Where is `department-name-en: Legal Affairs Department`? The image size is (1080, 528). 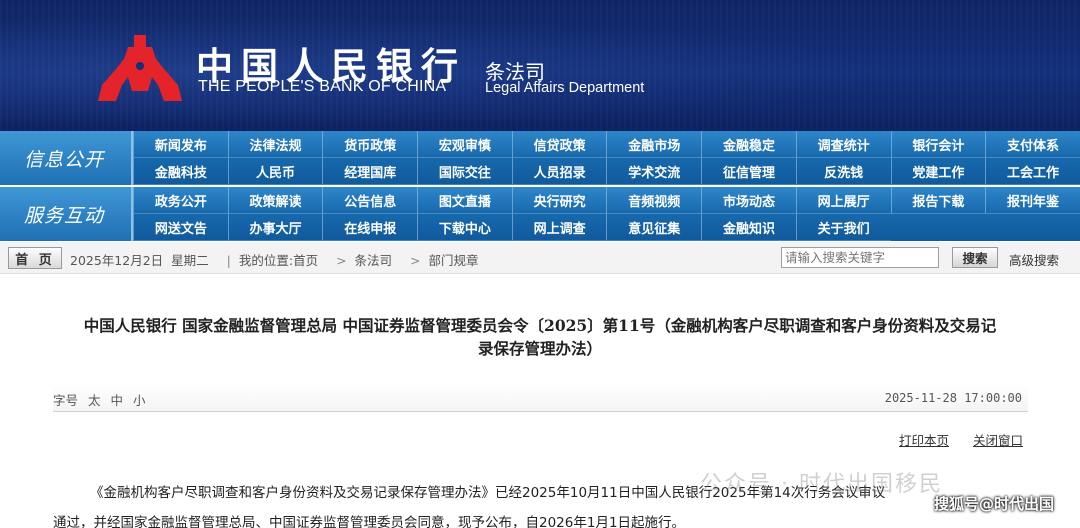
department-name-en: Legal Affairs Department is located at coordinates (565, 88).